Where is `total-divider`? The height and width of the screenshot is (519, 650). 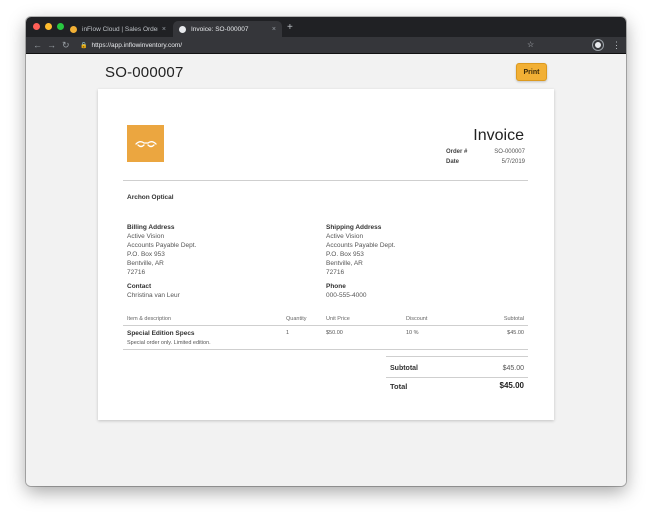
total-divider is located at coordinates (457, 377).